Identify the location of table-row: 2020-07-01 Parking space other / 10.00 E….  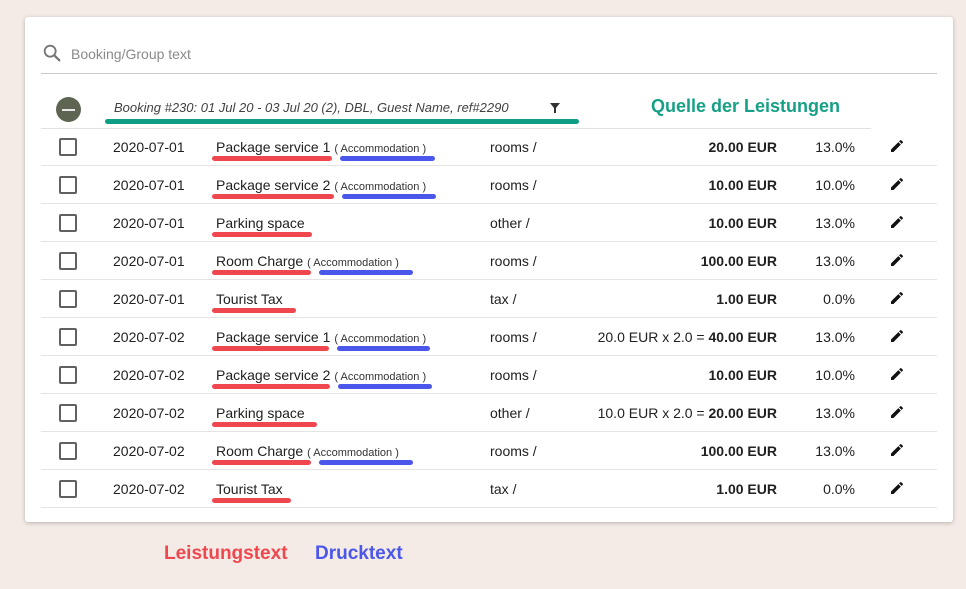
(489, 223).